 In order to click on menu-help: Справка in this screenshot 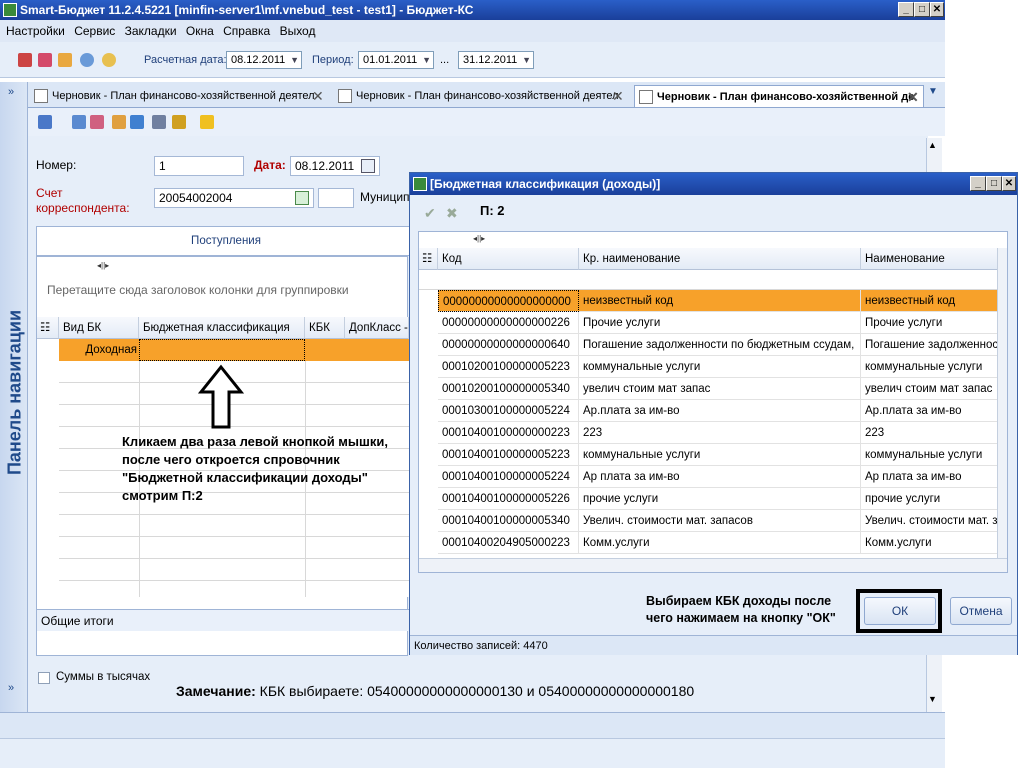, I will do `click(246, 31)`.